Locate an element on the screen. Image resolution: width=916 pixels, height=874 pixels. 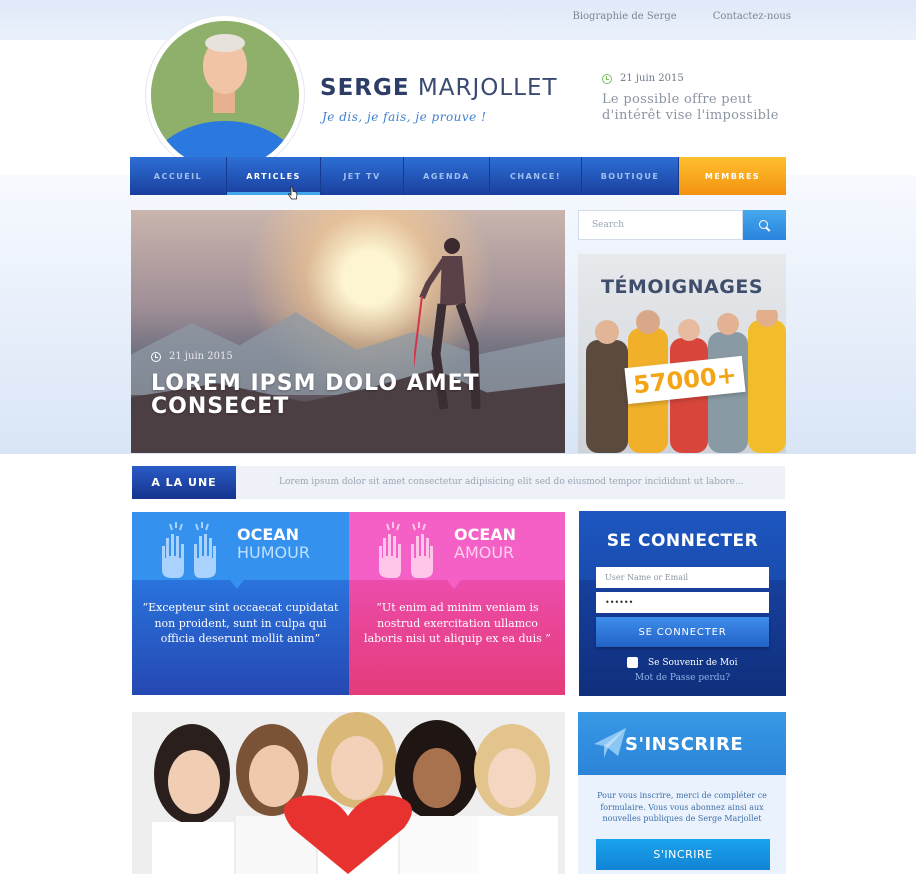
username-field is located at coordinates (682, 577).